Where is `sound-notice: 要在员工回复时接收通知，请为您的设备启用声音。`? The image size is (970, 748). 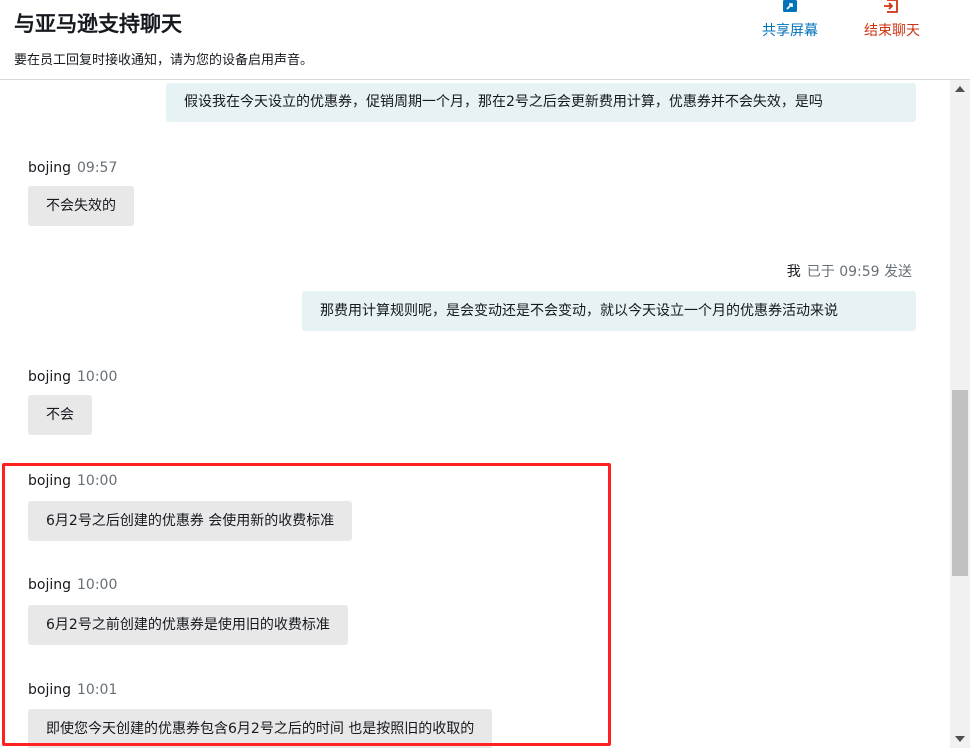 sound-notice: 要在员工回复时接收通知，请为您的设备启用声音。 is located at coordinates (164, 60).